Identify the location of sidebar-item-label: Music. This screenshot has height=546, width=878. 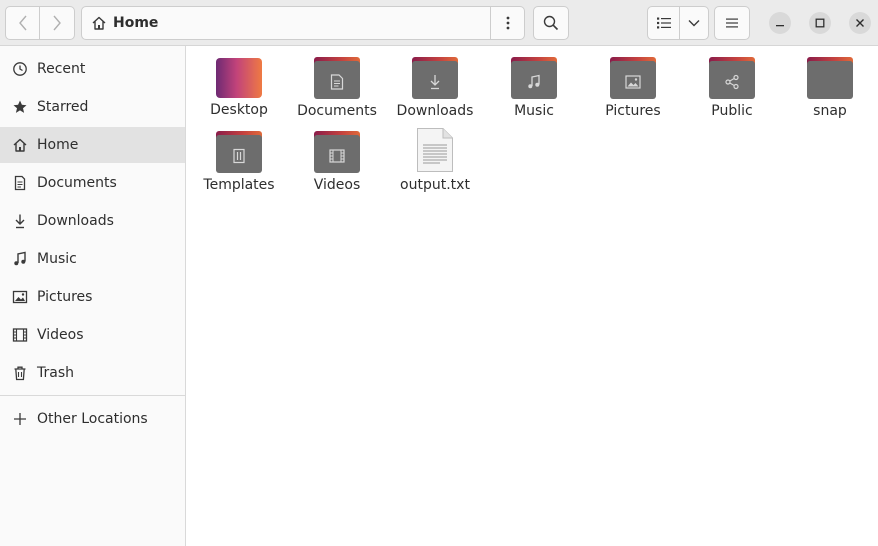
(57, 259).